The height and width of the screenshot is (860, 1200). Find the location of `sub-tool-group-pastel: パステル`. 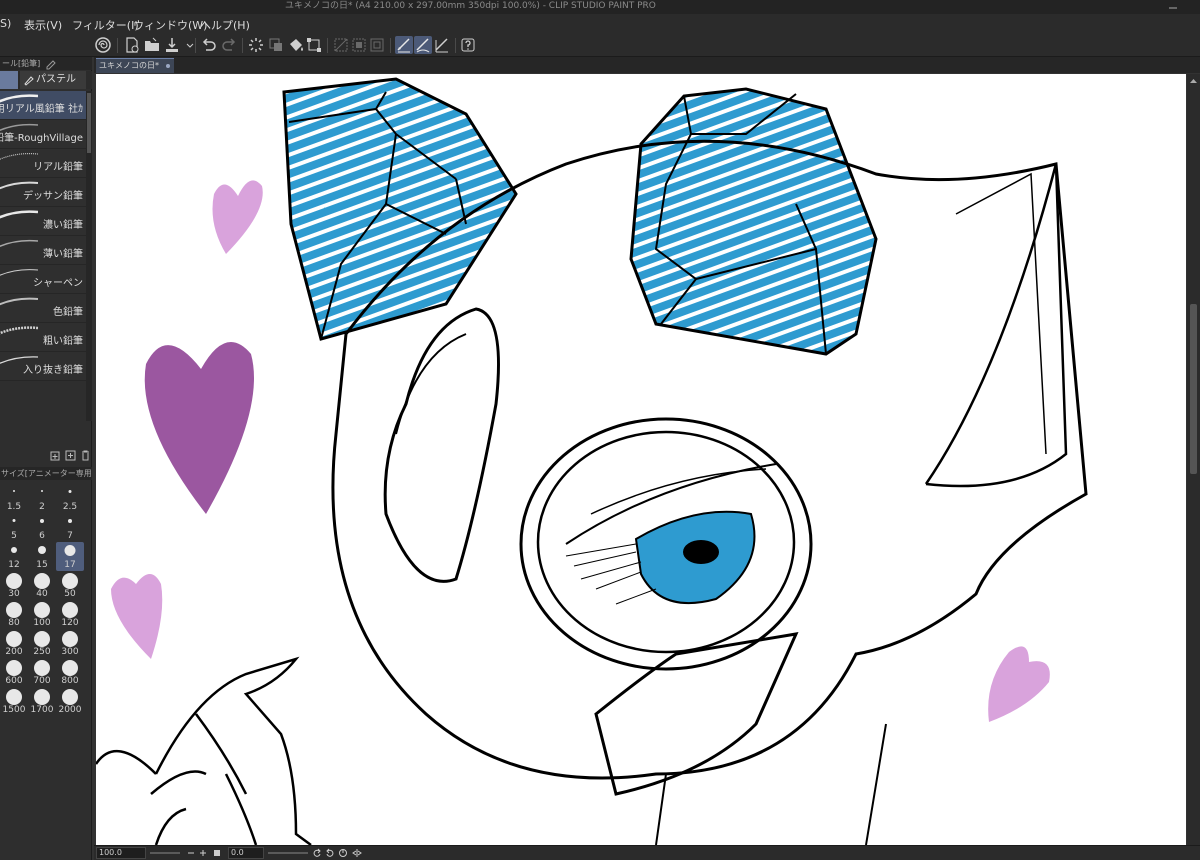

sub-tool-group-pastel: パステル is located at coordinates (53, 80).